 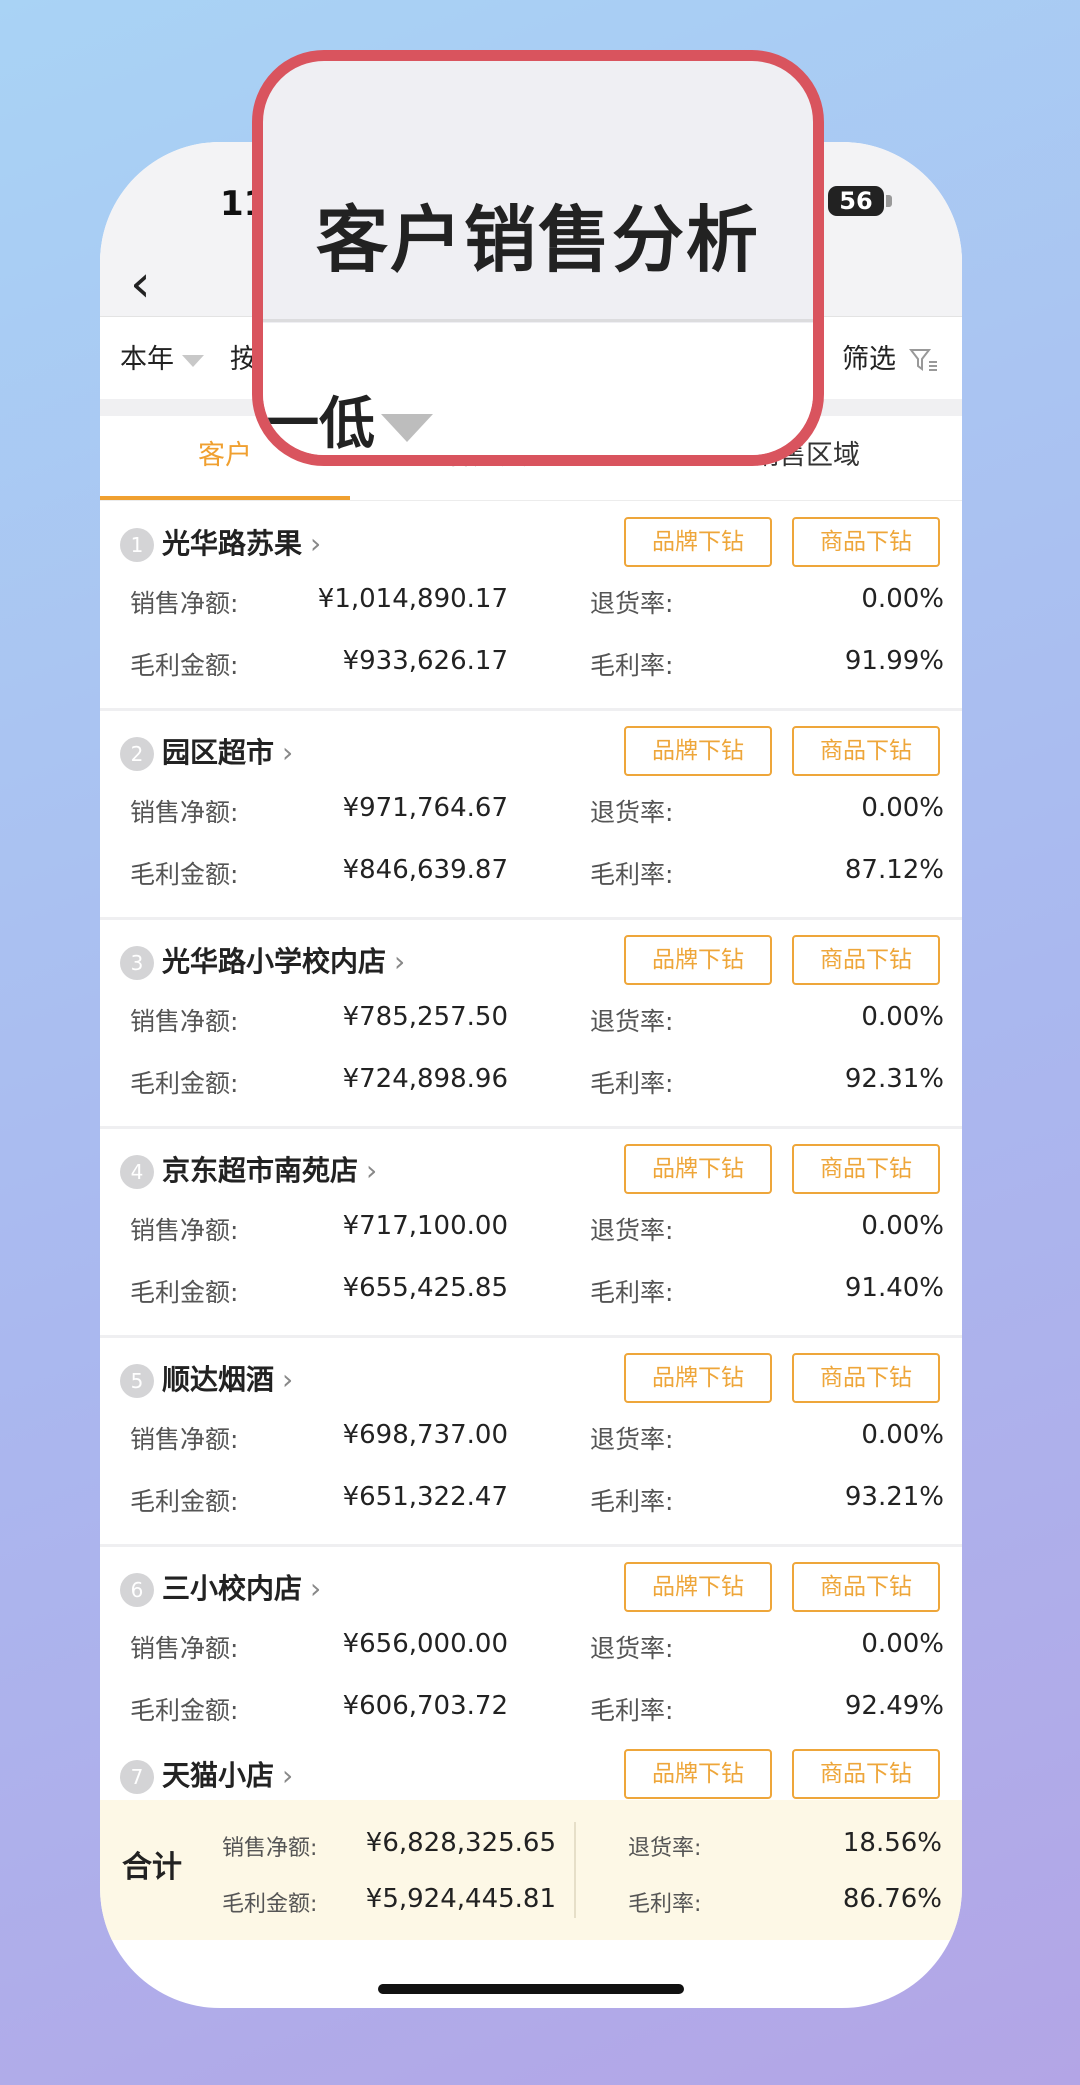 I want to click on customer-name: 天猫小店 ›, so click(x=227, y=1774).